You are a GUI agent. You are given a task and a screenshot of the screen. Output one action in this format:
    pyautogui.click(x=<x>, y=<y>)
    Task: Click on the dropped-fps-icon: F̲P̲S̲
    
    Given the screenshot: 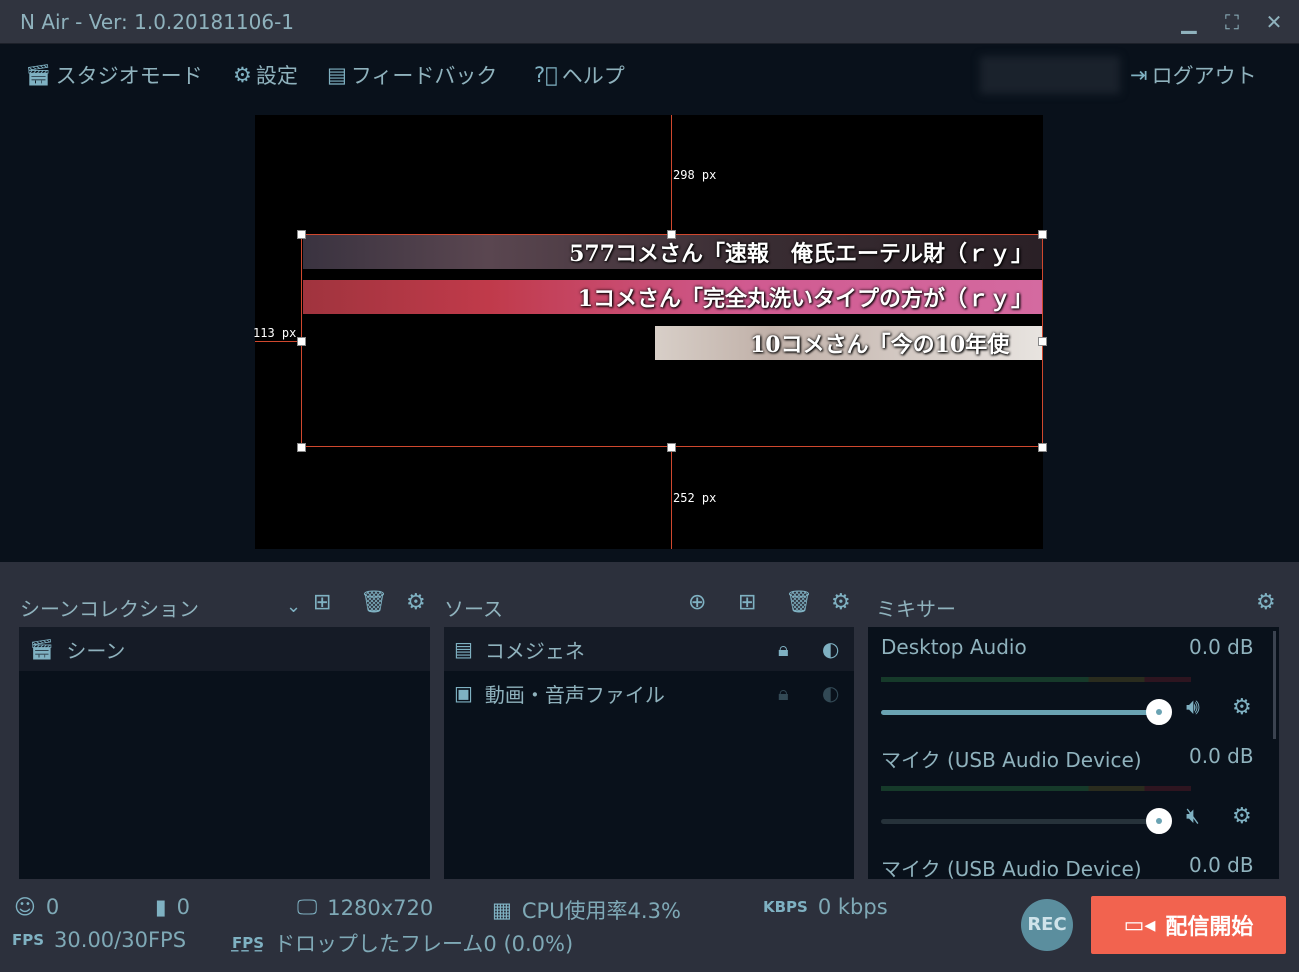 What is the action you would take?
    pyautogui.click(x=248, y=943)
    